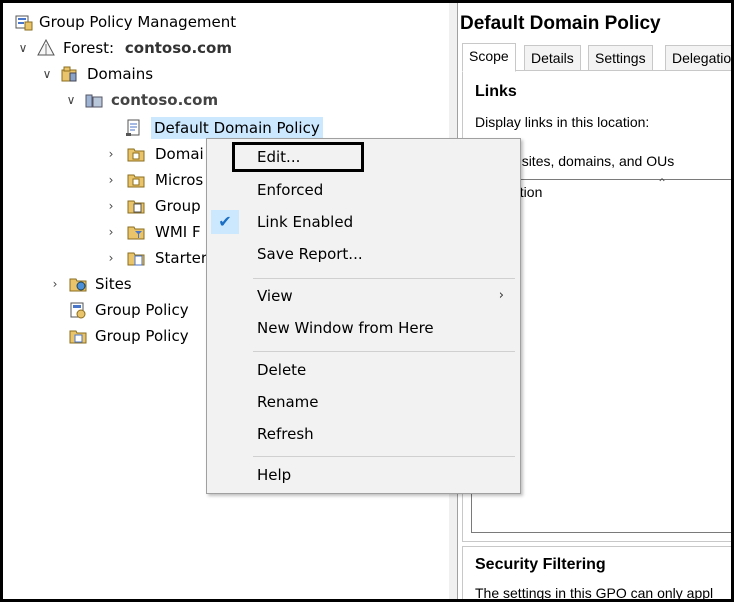 The width and height of the screenshot is (734, 602). Describe the element at coordinates (136, 207) in the screenshot. I see `gpo-folder-icon` at that location.